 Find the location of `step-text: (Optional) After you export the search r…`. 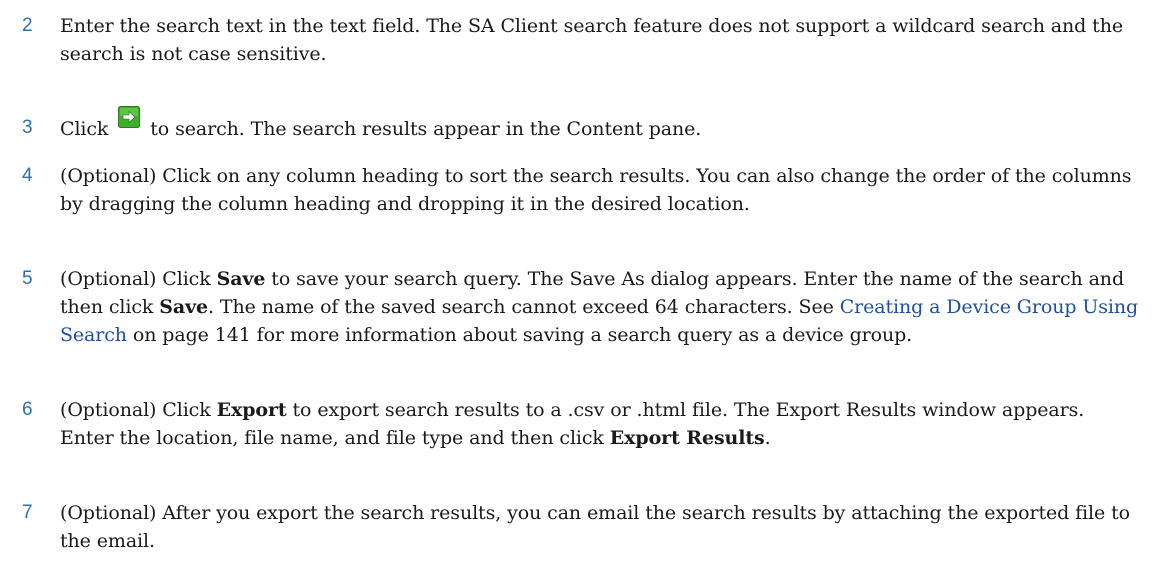

step-text: (Optional) After you export the search r… is located at coordinates (595, 527).